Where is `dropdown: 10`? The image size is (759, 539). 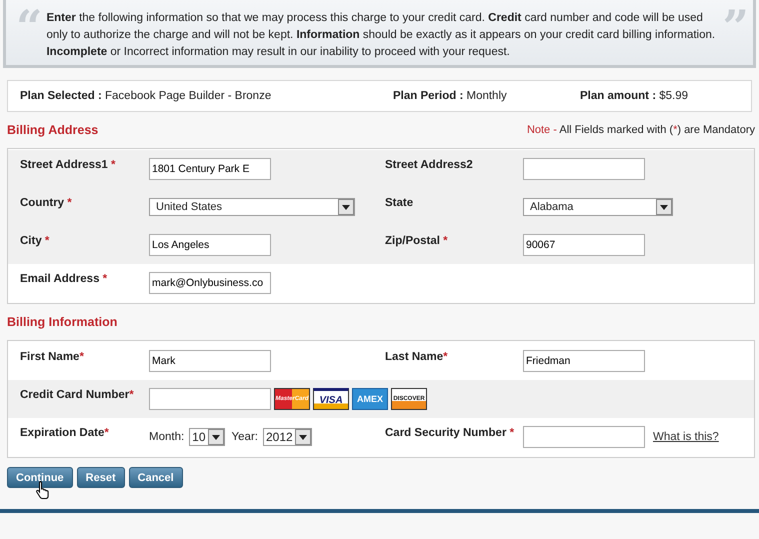
dropdown: 10 is located at coordinates (207, 437).